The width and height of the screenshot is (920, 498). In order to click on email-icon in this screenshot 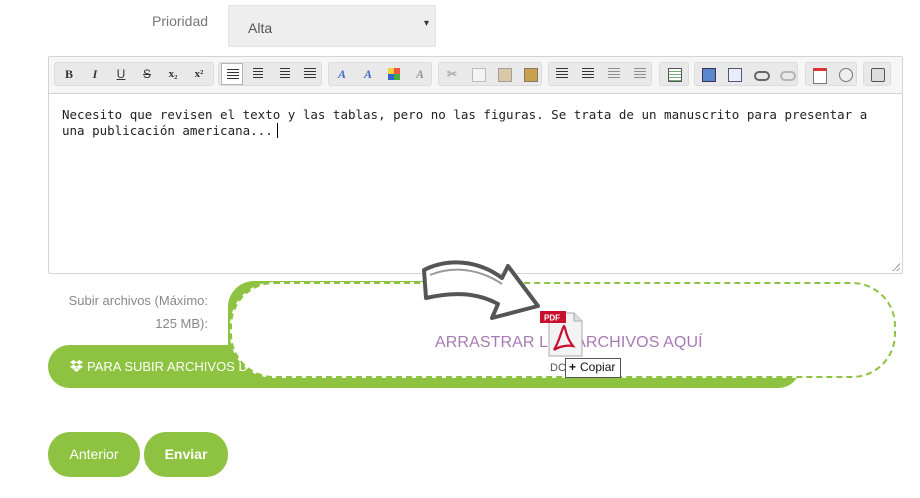, I will do `click(735, 75)`.